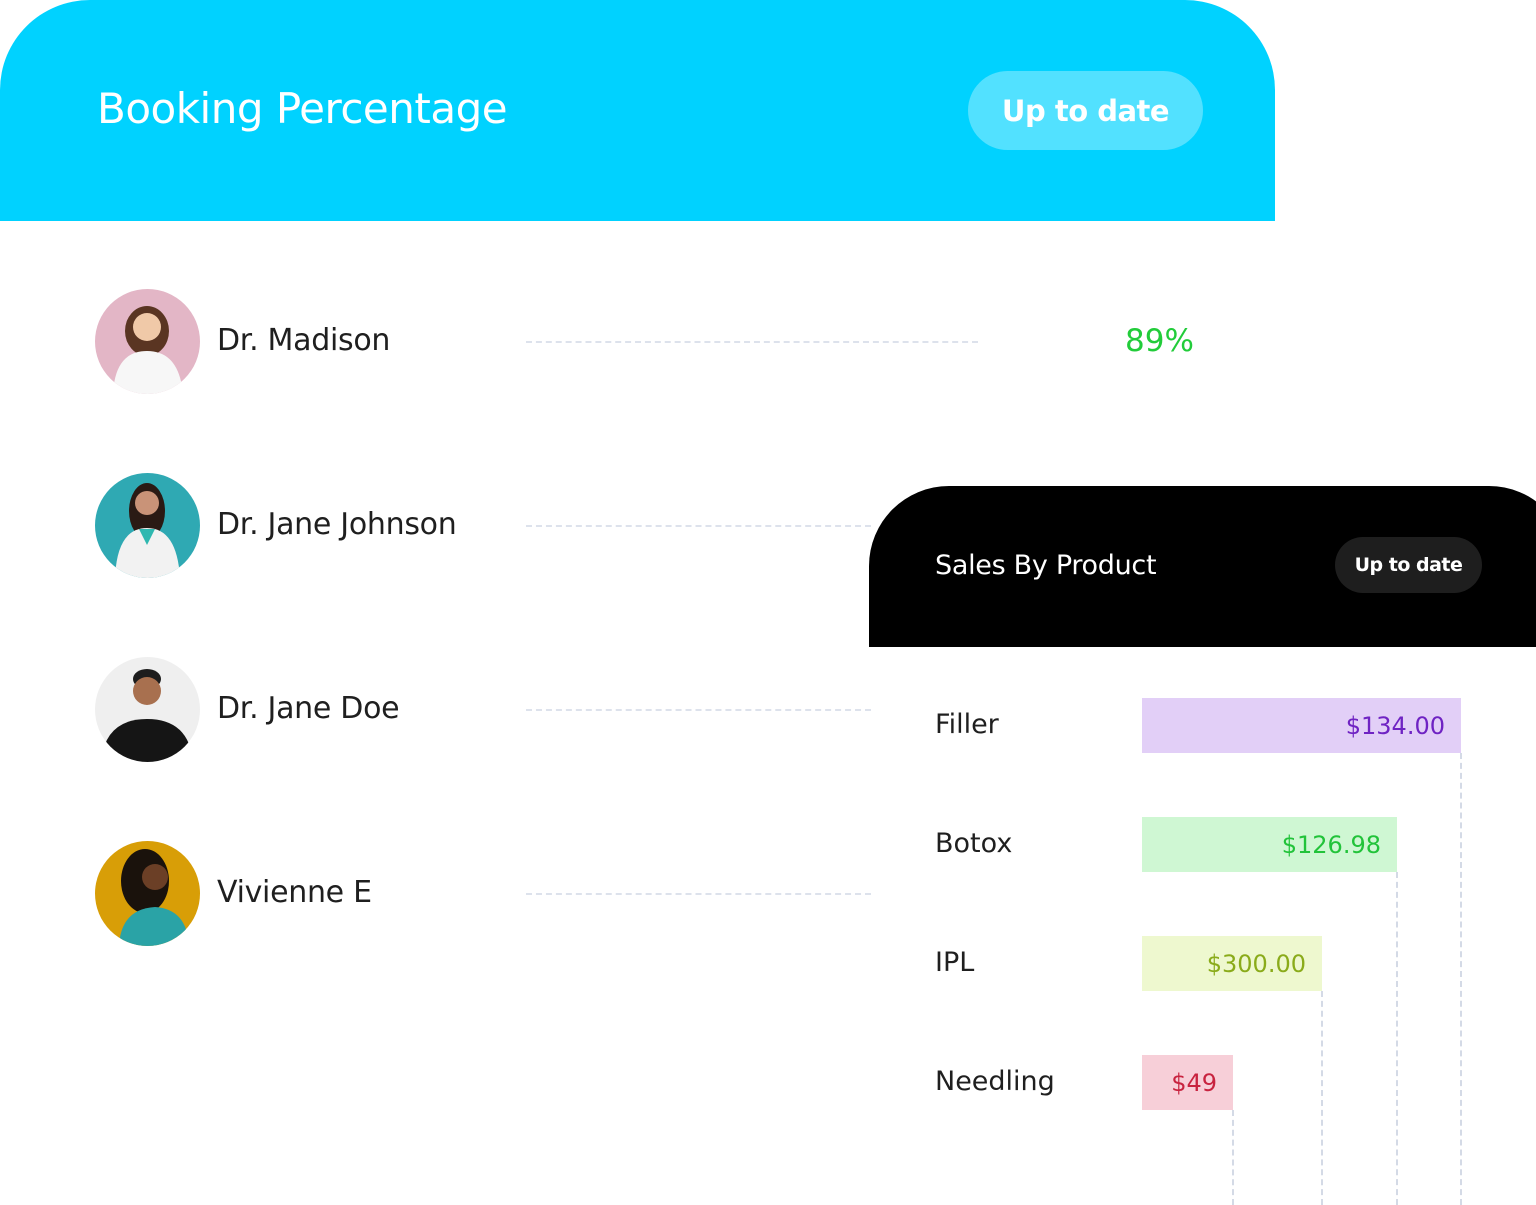  What do you see at coordinates (294, 892) in the screenshot?
I see `doctor-name: Vivienne E` at bounding box center [294, 892].